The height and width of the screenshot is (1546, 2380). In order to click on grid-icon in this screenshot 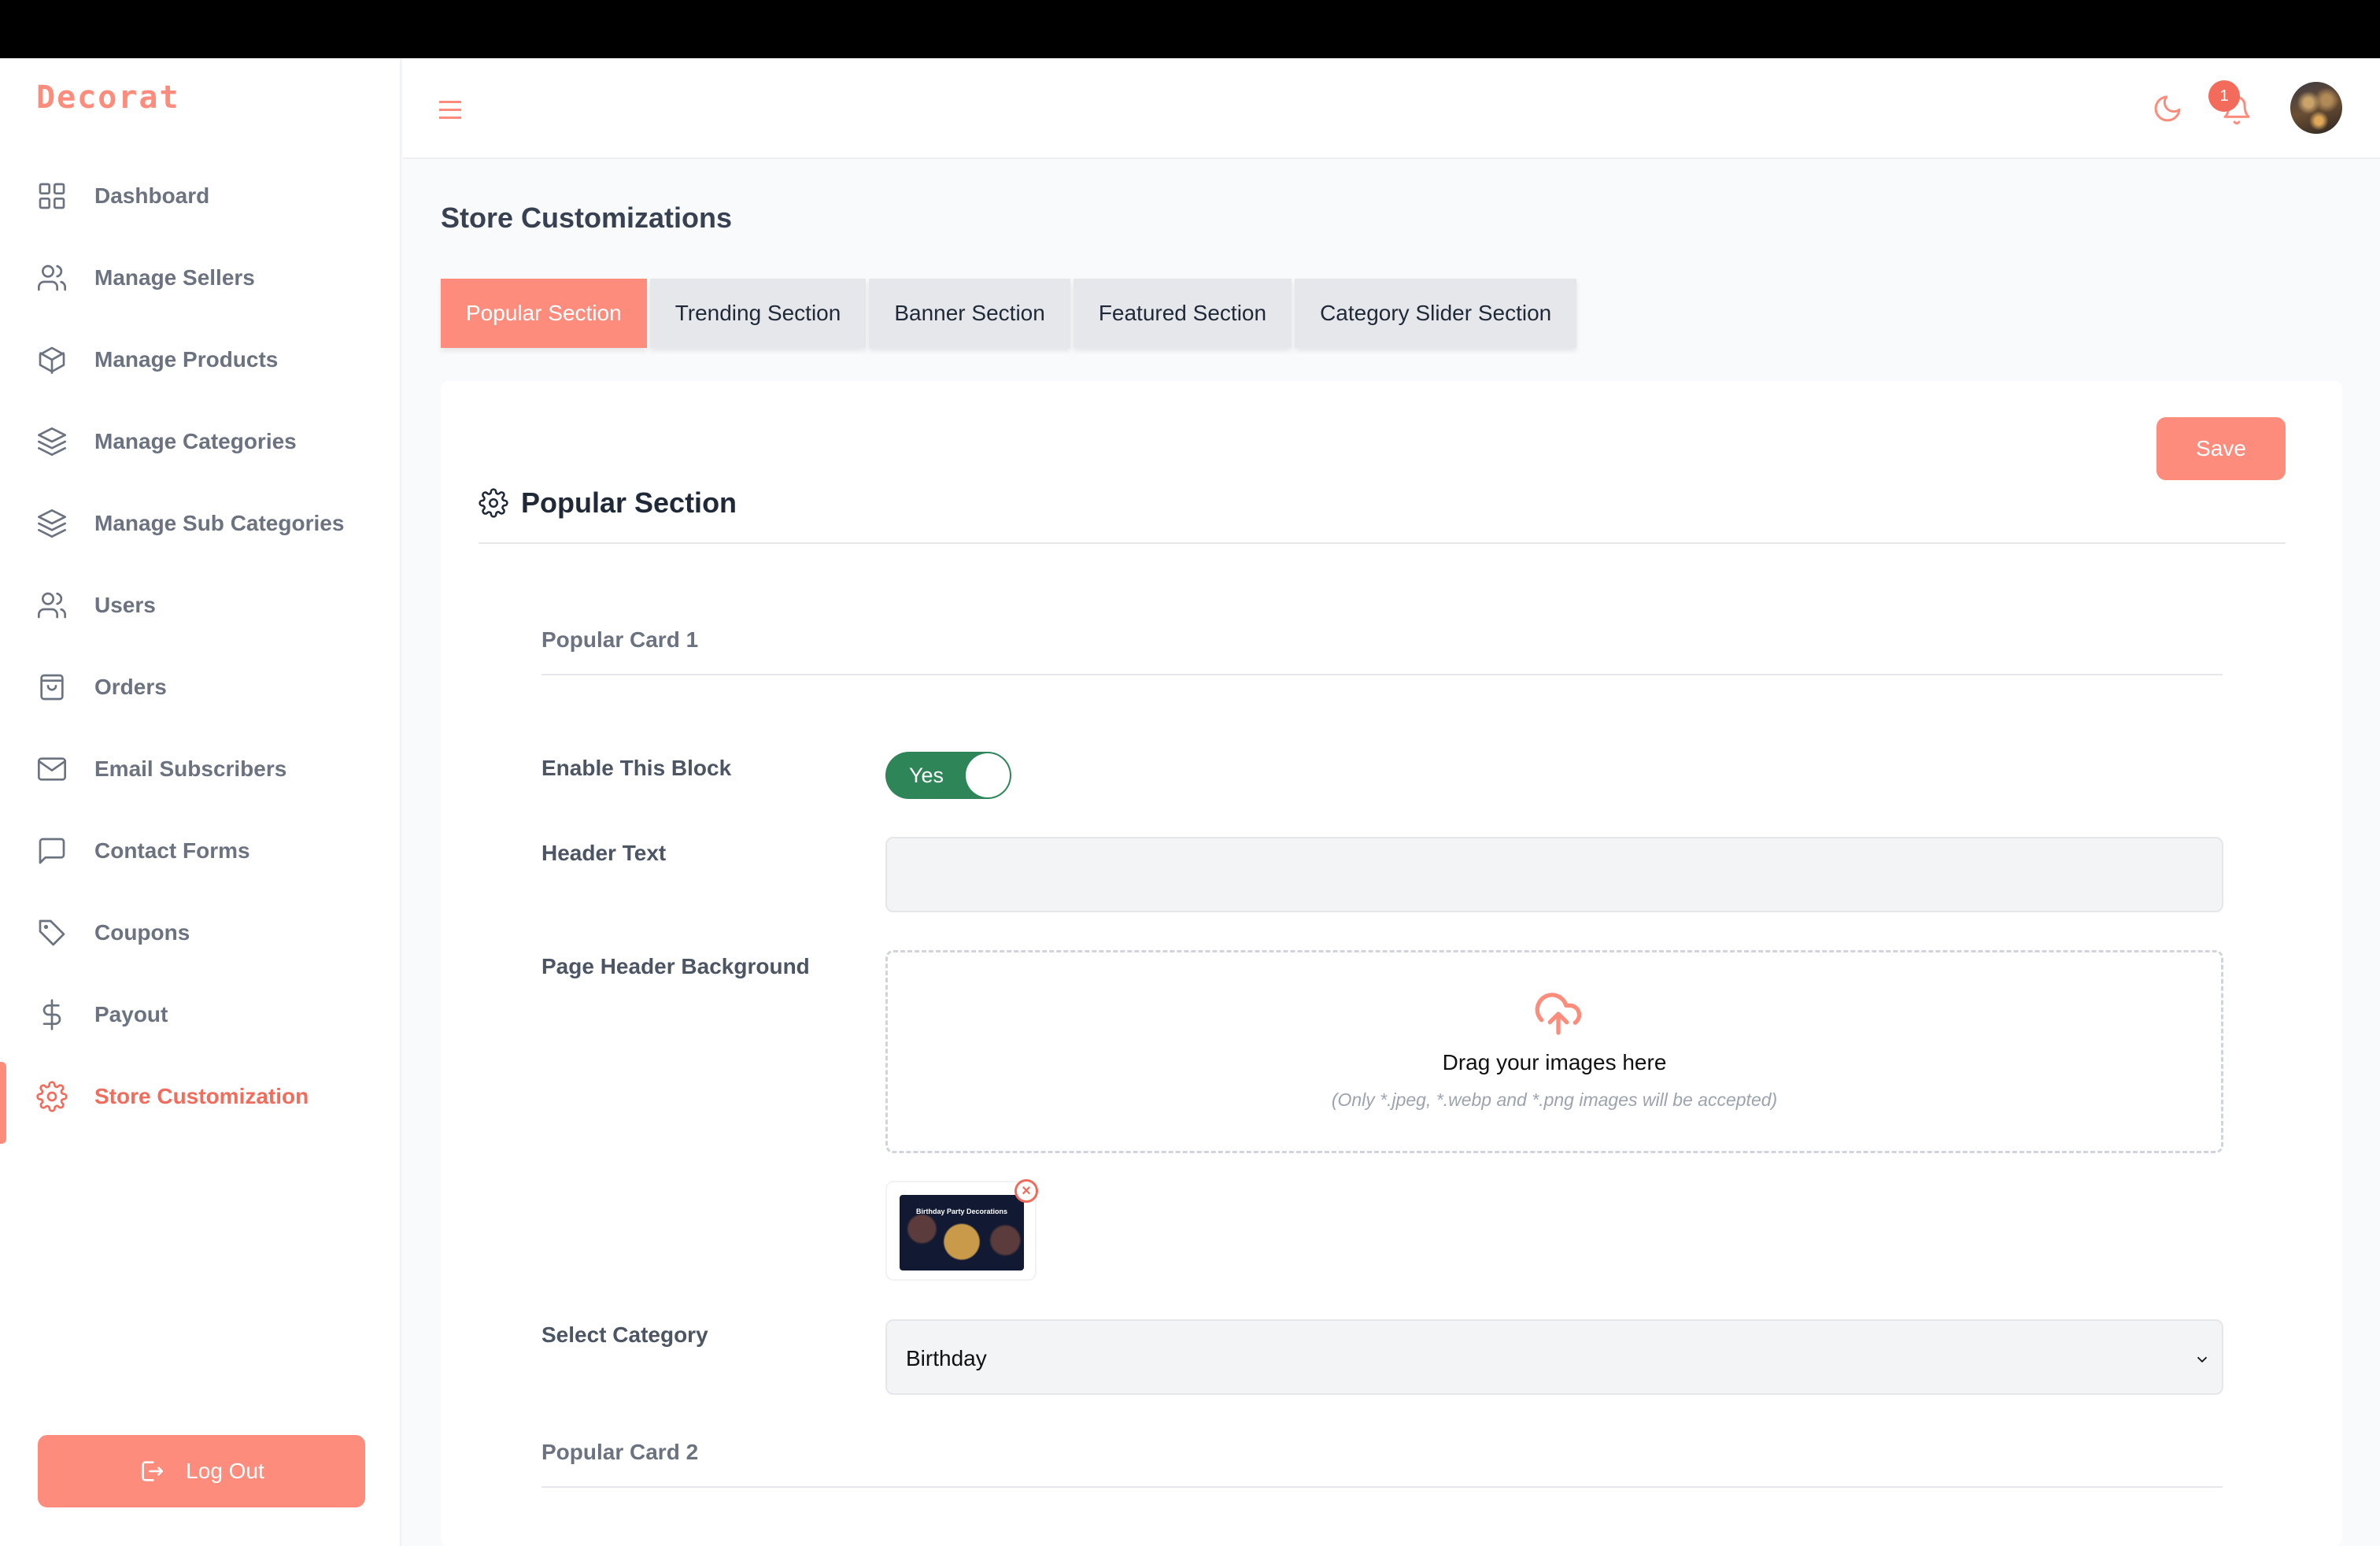, I will do `click(52, 196)`.